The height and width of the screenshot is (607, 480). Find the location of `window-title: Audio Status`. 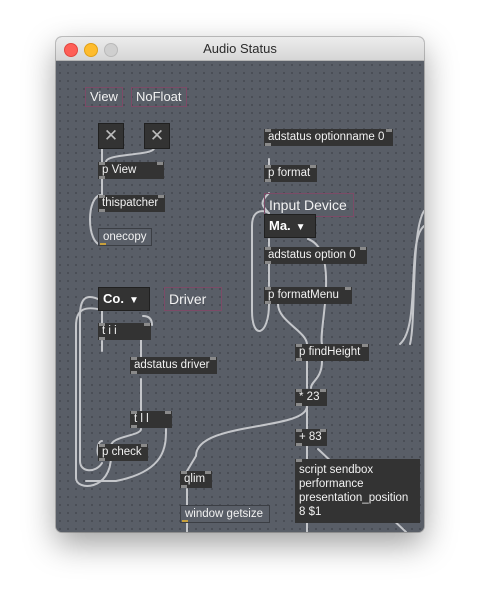

window-title: Audio Status is located at coordinates (240, 48).